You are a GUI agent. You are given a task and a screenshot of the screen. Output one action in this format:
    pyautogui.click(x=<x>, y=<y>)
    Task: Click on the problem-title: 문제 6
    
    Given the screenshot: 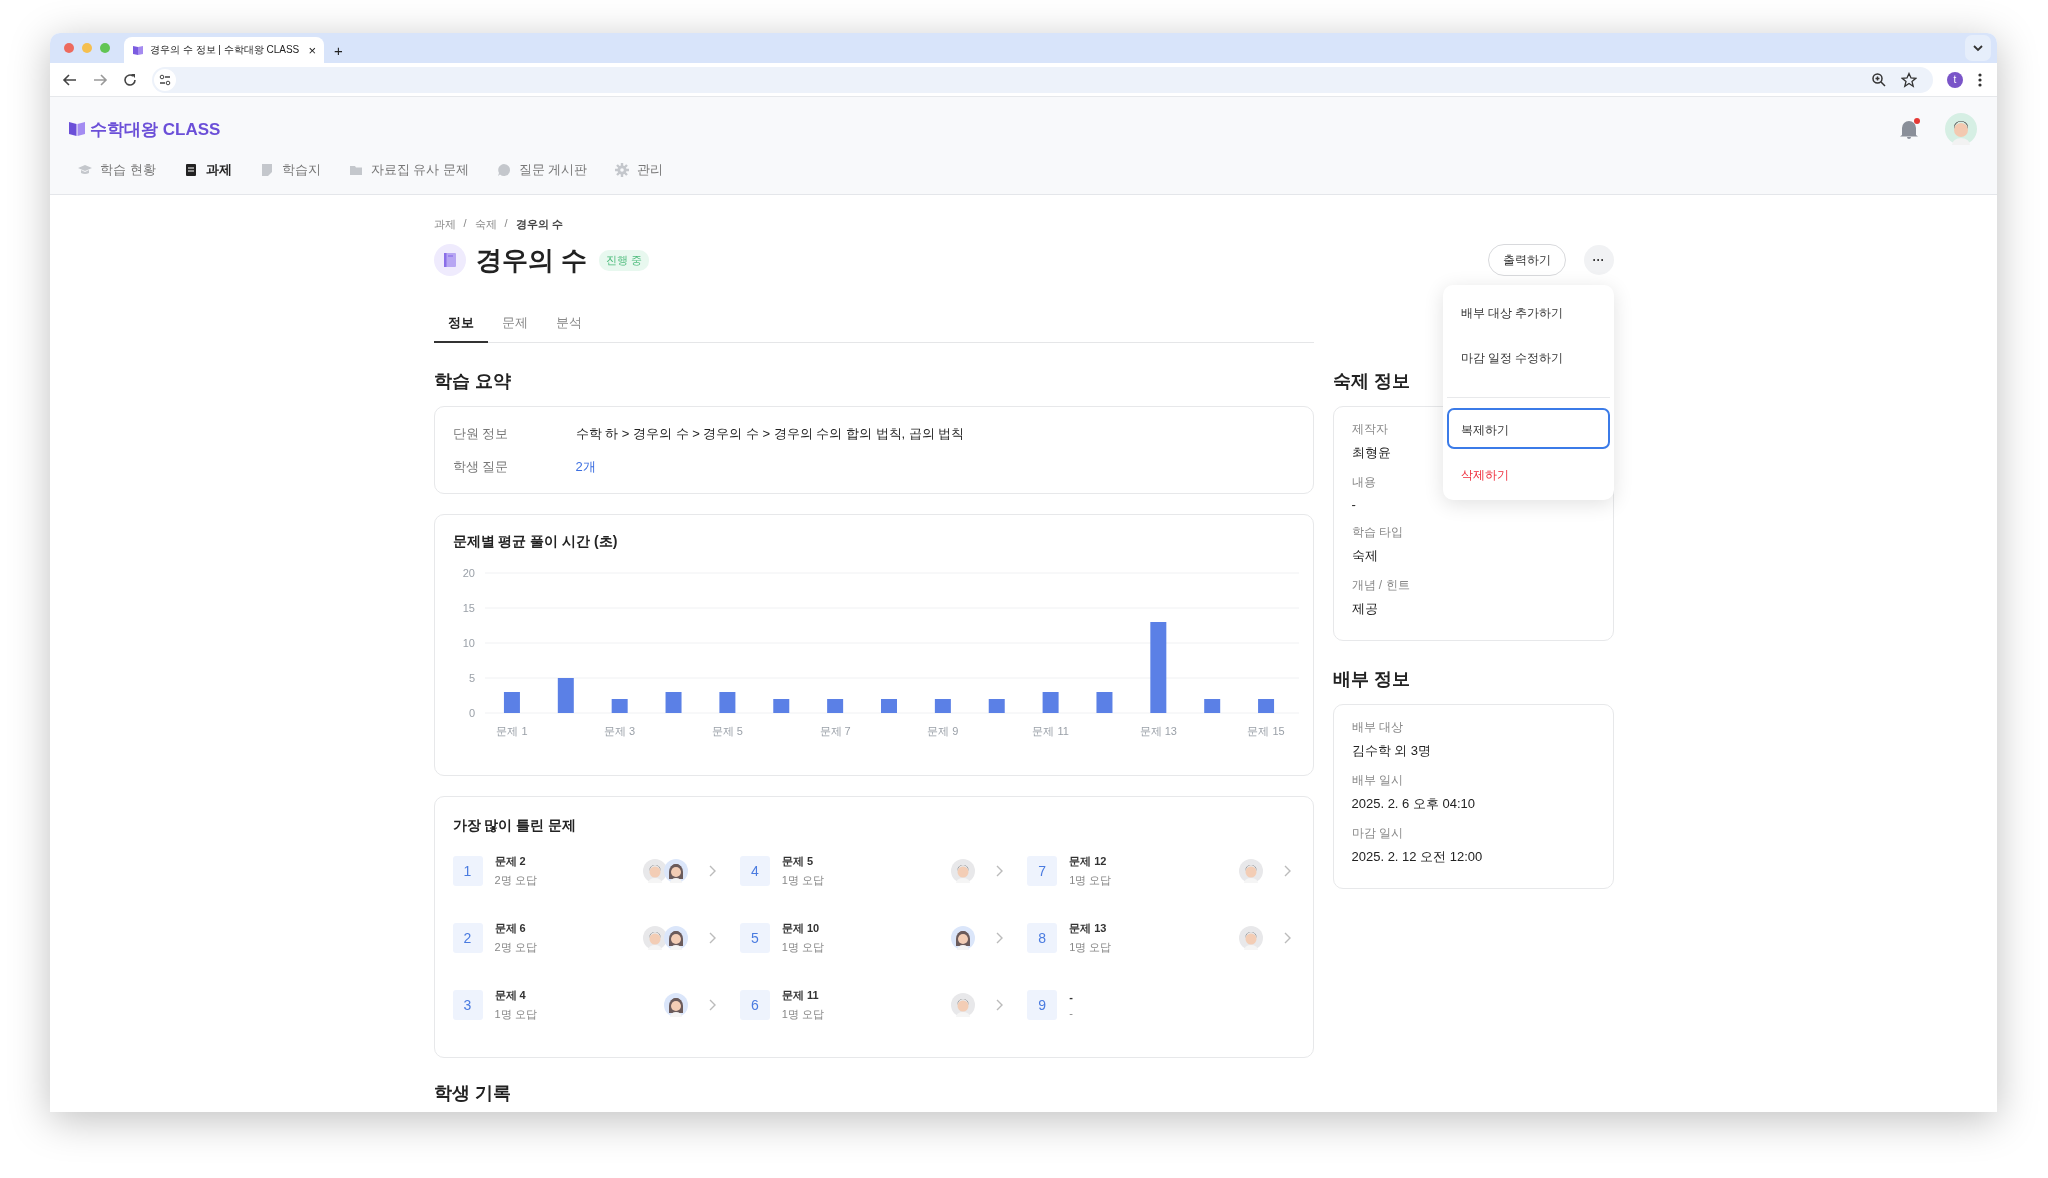 What is the action you would take?
    pyautogui.click(x=510, y=928)
    